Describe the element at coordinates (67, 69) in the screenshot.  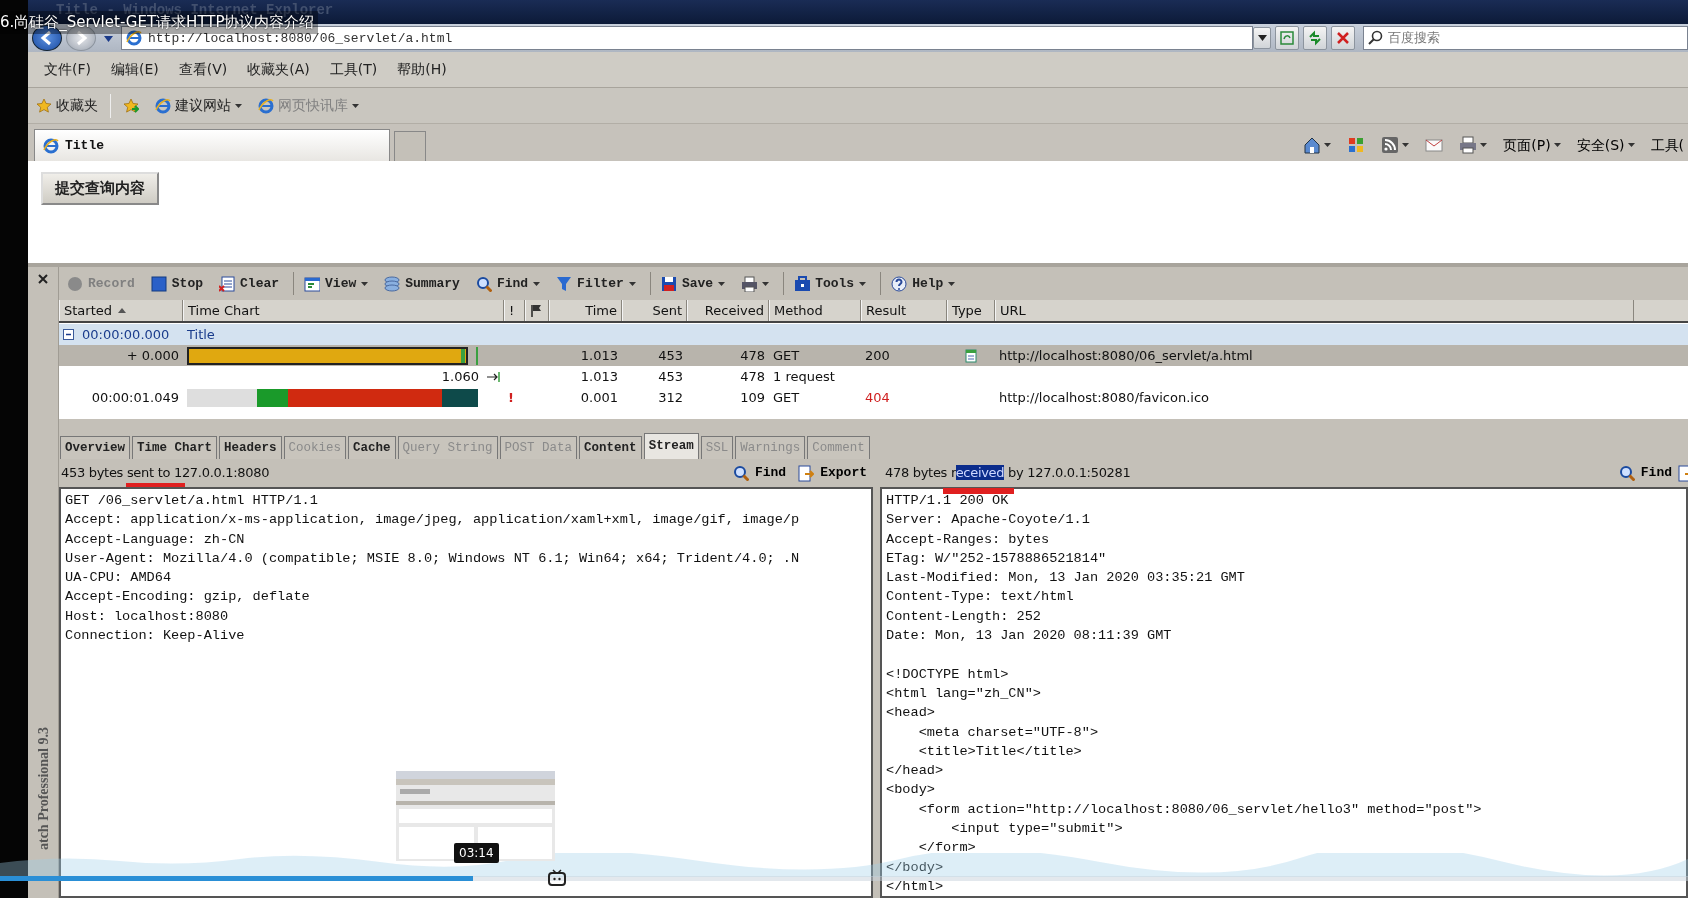
I see `menu-item: 文件(F)` at that location.